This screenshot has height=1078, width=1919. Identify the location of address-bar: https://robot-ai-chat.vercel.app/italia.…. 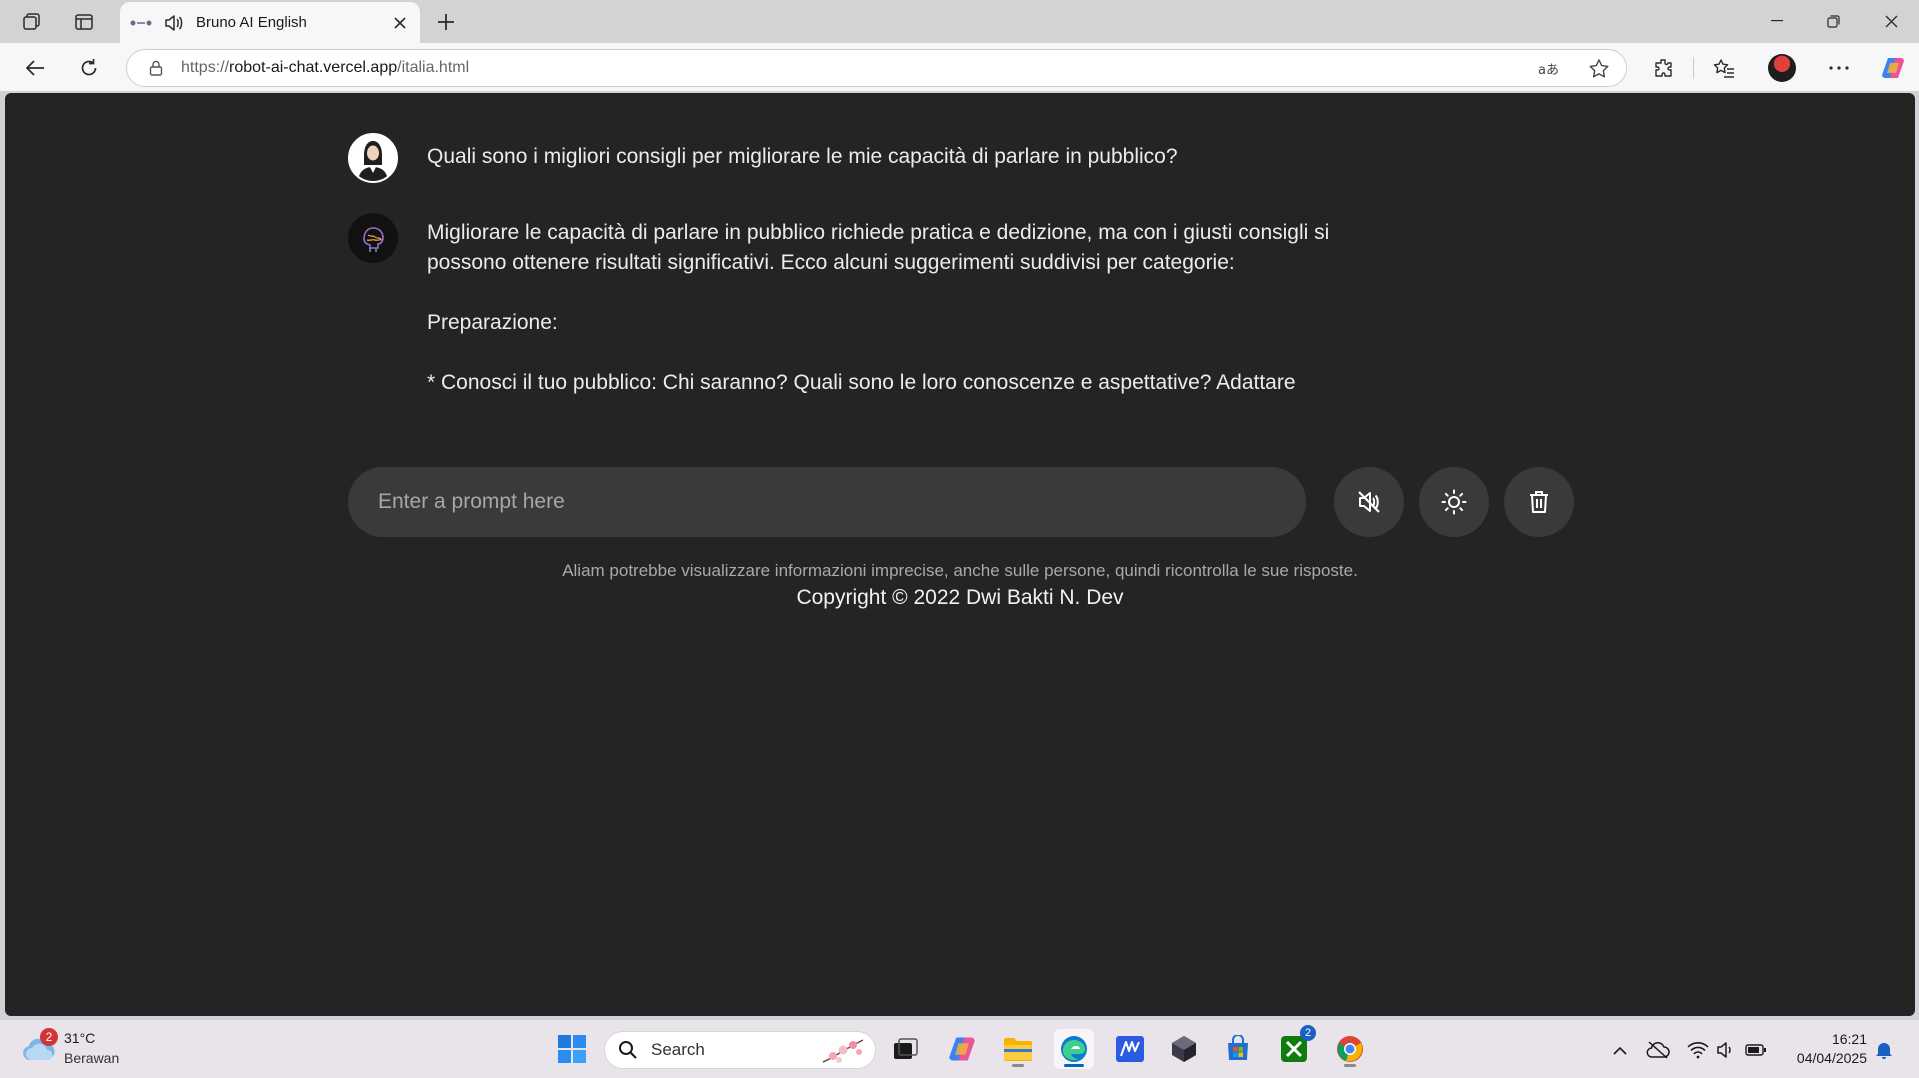
(876, 68).